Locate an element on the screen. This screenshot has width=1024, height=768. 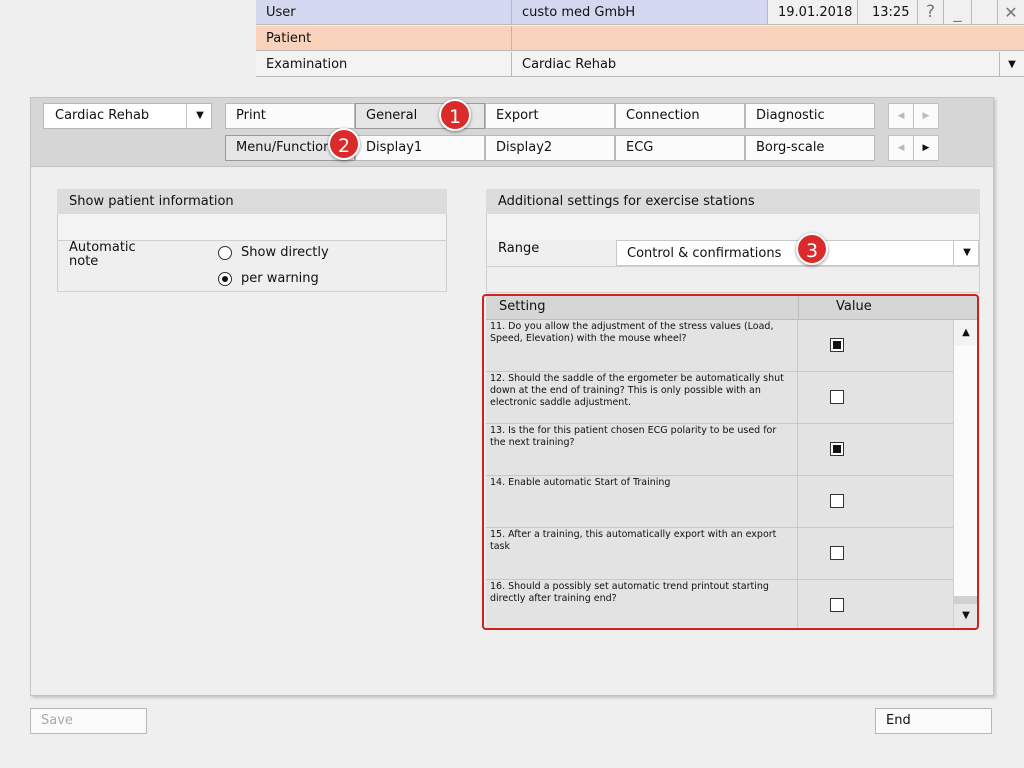
examination-dropdown-arrow-icon: ▼ is located at coordinates (1012, 64).